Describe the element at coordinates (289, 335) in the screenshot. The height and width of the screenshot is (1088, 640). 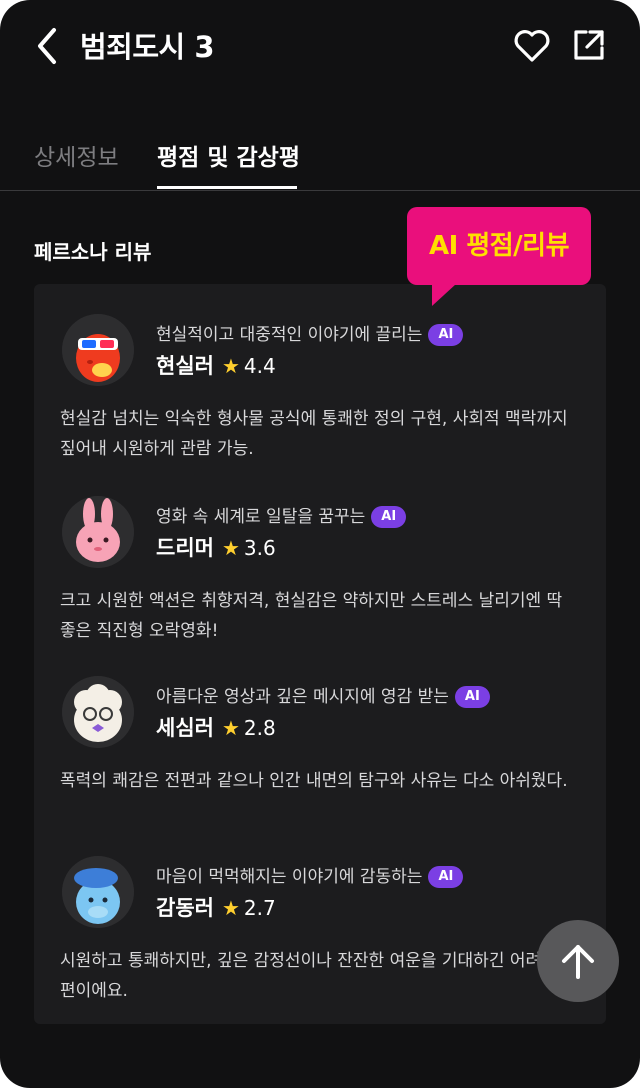
I see `tagline-text: 현실적이고 대중적인 이야기에 끌리는` at that location.